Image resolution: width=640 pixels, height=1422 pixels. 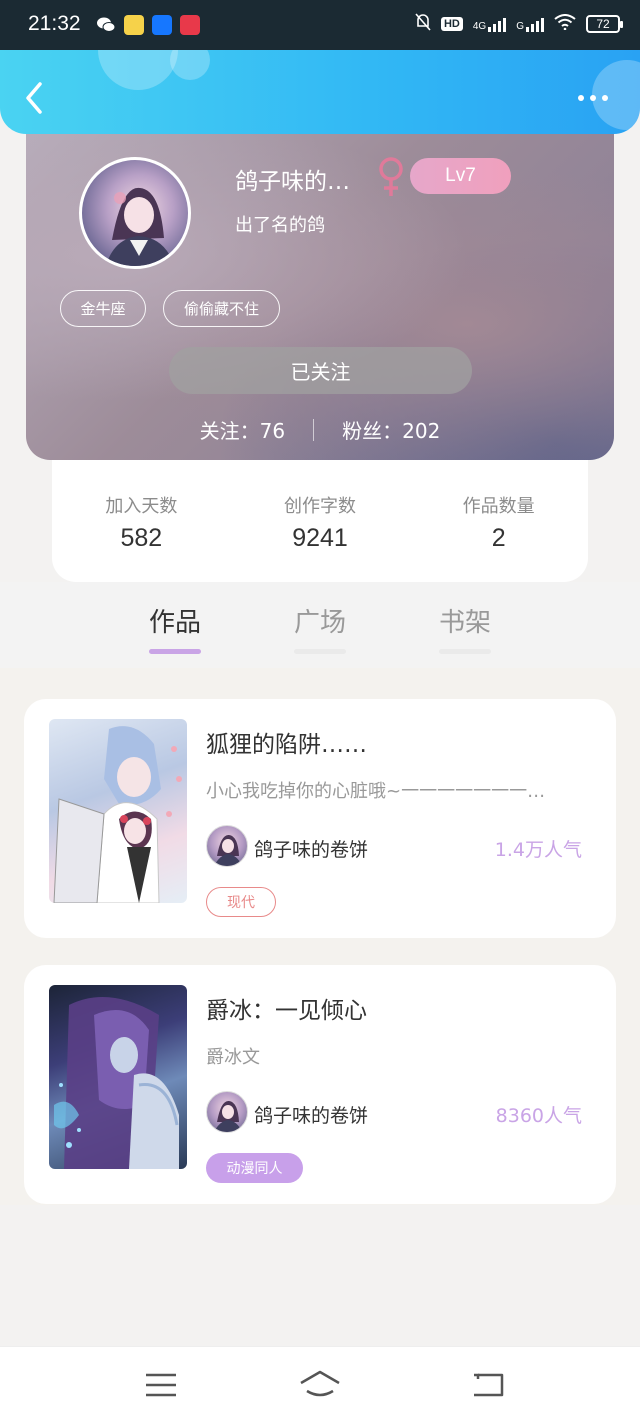 What do you see at coordinates (604, 23) in the screenshot?
I see `battery-icon: 72` at bounding box center [604, 23].